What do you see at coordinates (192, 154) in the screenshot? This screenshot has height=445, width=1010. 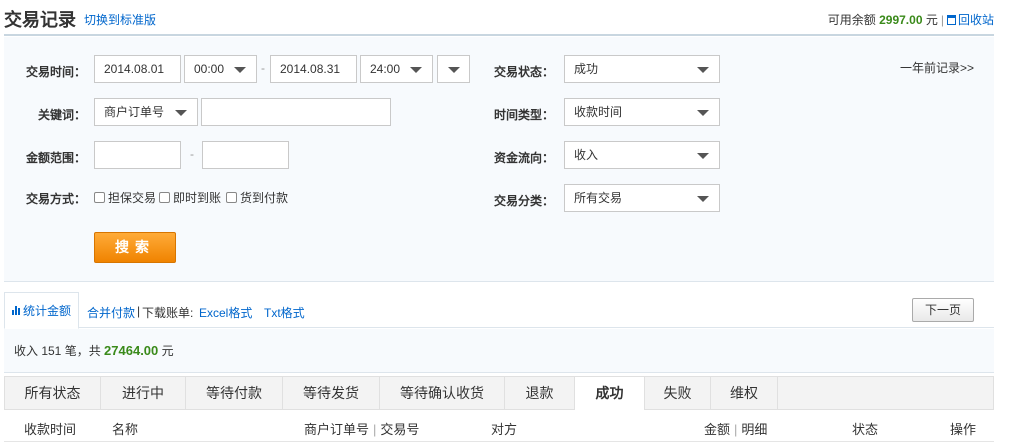 I see `amount-range-dash: -` at bounding box center [192, 154].